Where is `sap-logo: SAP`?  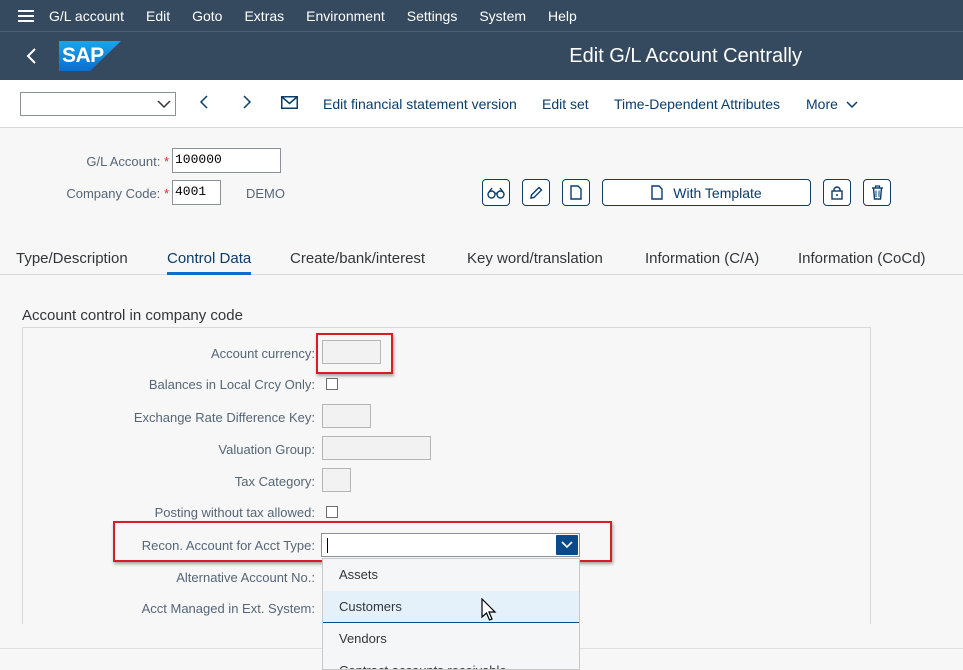 sap-logo: SAP is located at coordinates (90, 56).